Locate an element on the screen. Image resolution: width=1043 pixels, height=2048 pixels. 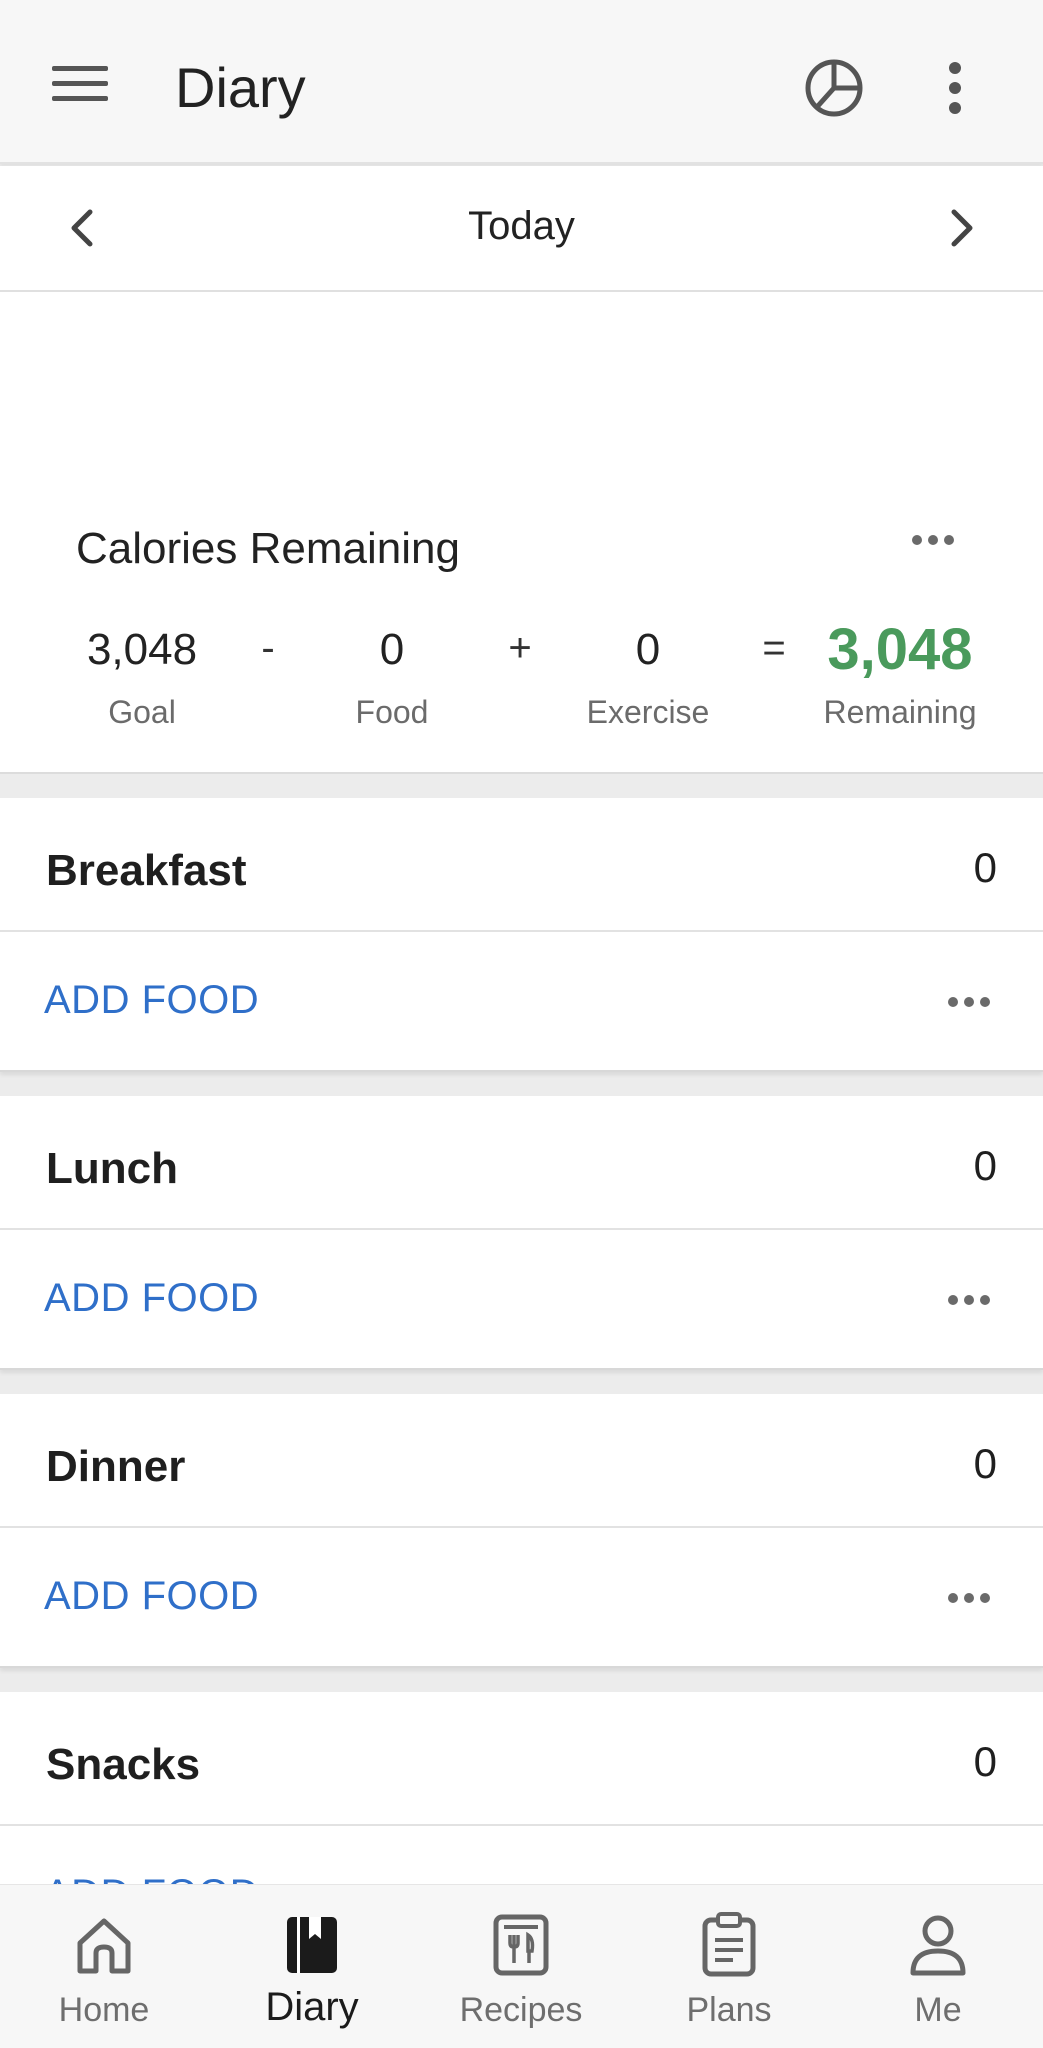
nav-label: Diary is located at coordinates (312, 2007).